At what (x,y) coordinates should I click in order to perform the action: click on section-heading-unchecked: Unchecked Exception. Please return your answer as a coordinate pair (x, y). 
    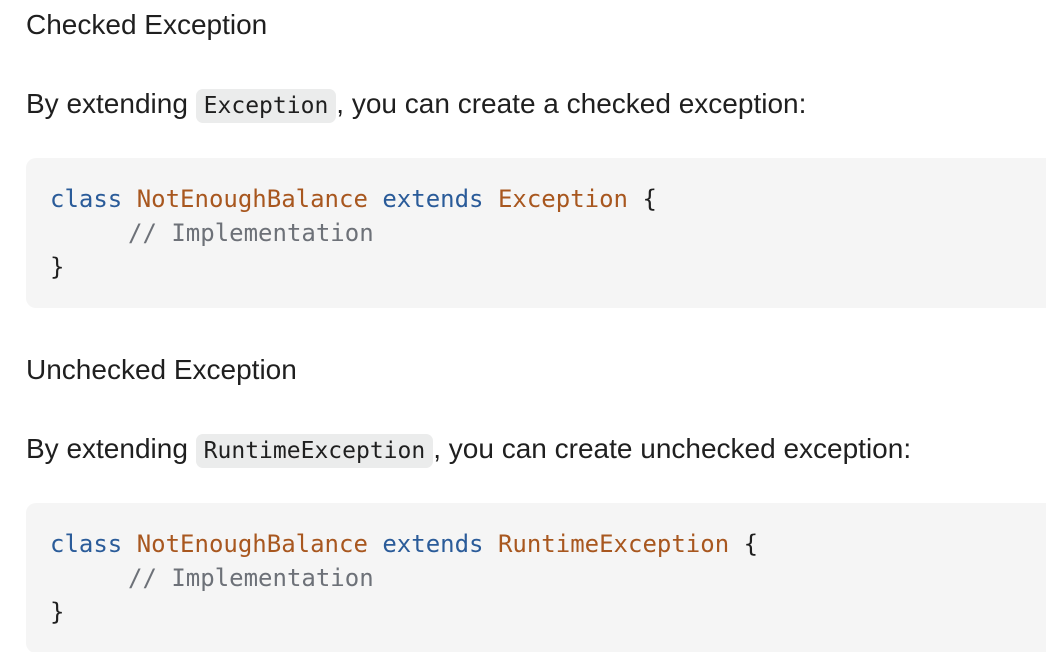
    Looking at the image, I should click on (161, 369).